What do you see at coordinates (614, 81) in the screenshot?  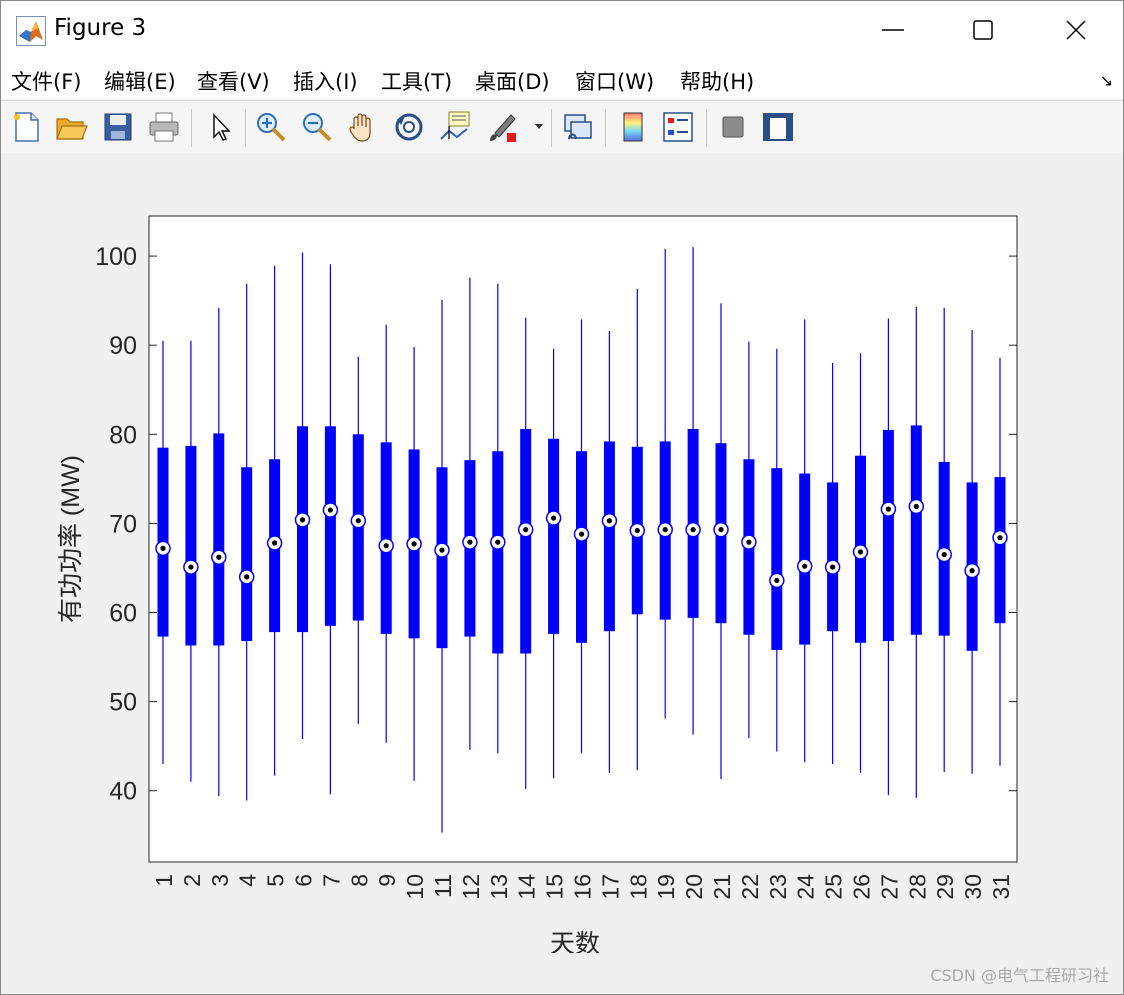 I see `menu-window: 窗口(W)` at bounding box center [614, 81].